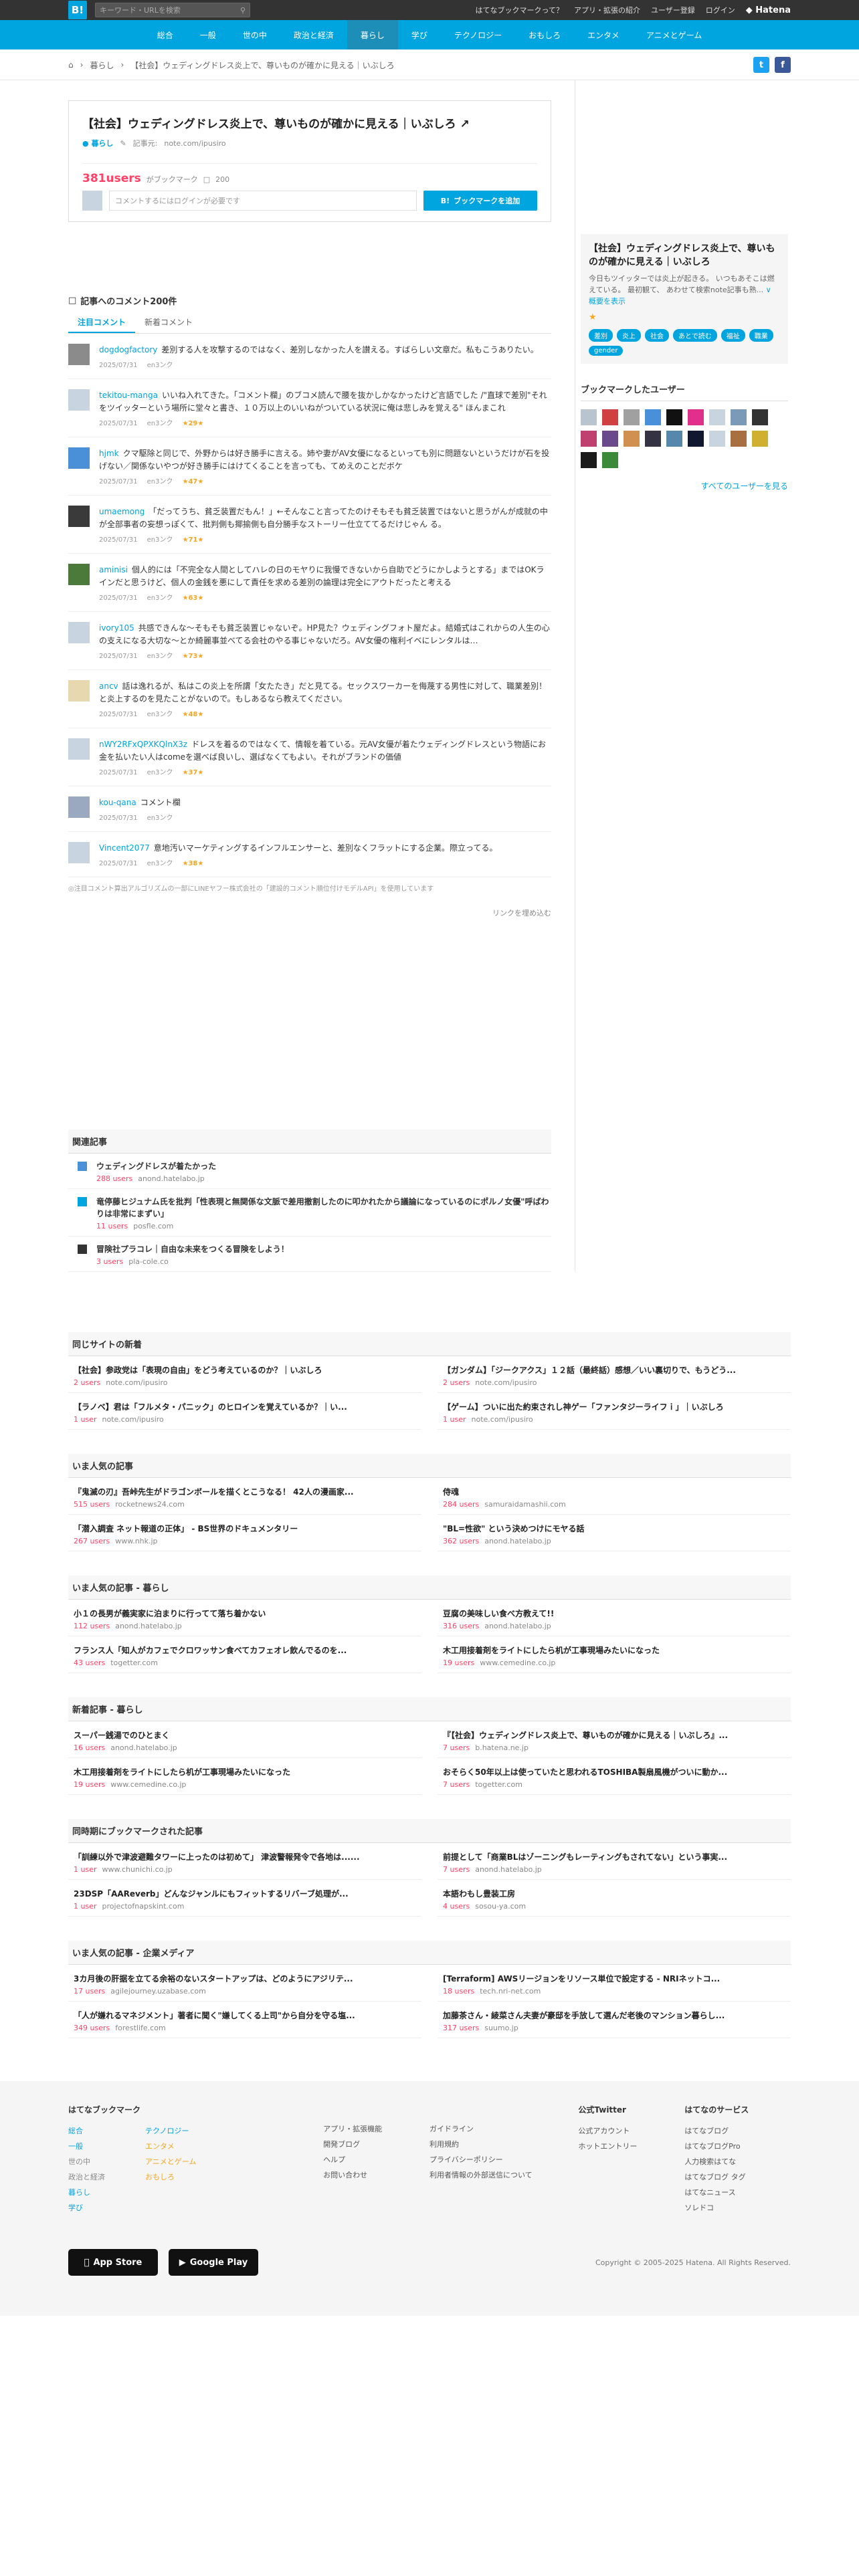 This screenshot has width=859, height=2576. Describe the element at coordinates (461, 1504) in the screenshot. I see `article-users: 284 users` at that location.